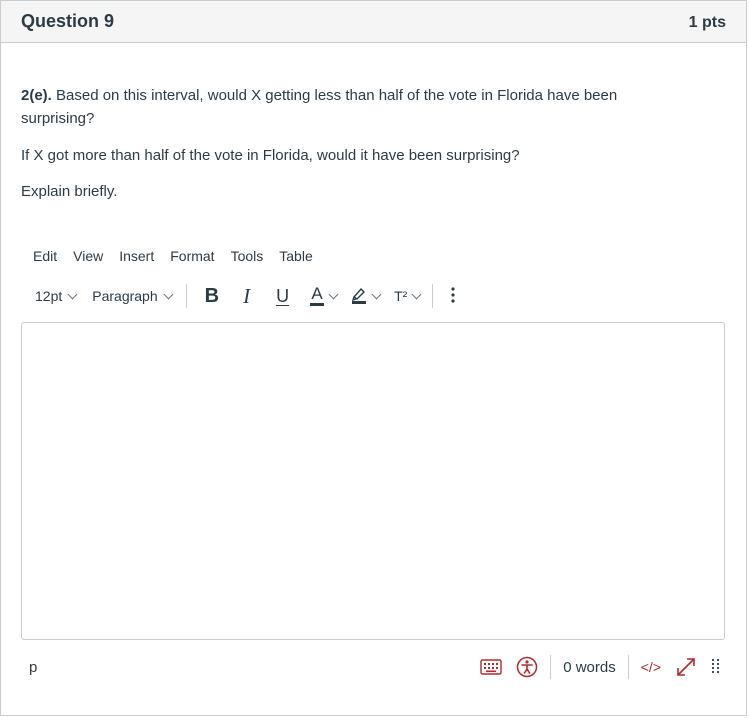  I want to click on block-format-dropdown: Paragraph, so click(133, 296).